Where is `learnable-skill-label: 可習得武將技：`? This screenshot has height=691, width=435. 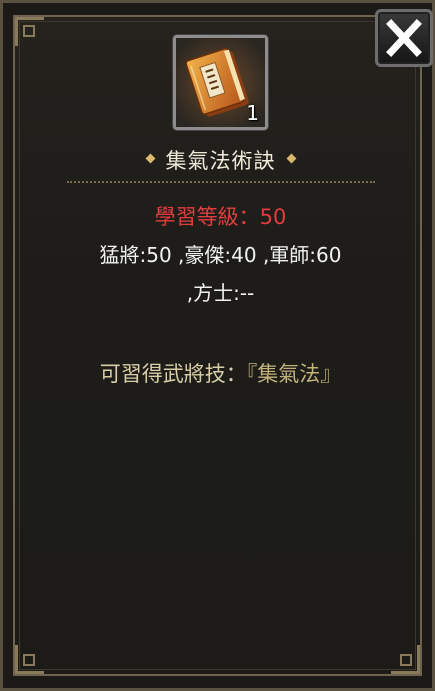
learnable-skill-label: 可習得武將技： is located at coordinates (173, 374).